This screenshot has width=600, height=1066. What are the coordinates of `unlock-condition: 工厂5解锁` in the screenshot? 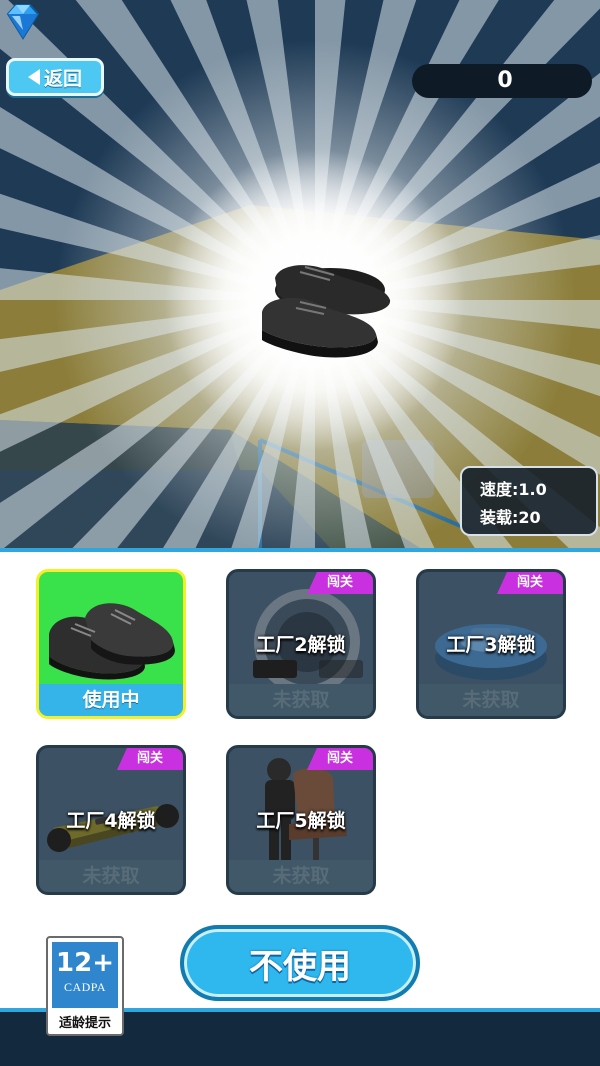 It's located at (301, 821).